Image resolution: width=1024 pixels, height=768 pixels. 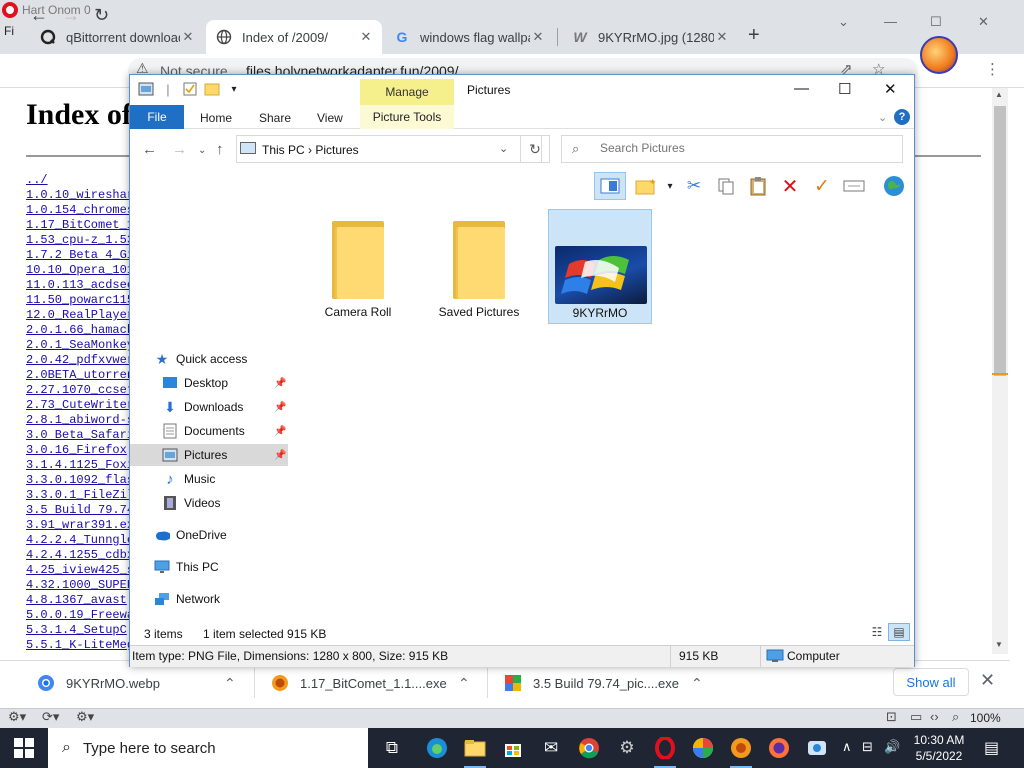 What do you see at coordinates (627, 748) in the screenshot?
I see `tool-icon: ⚙` at bounding box center [627, 748].